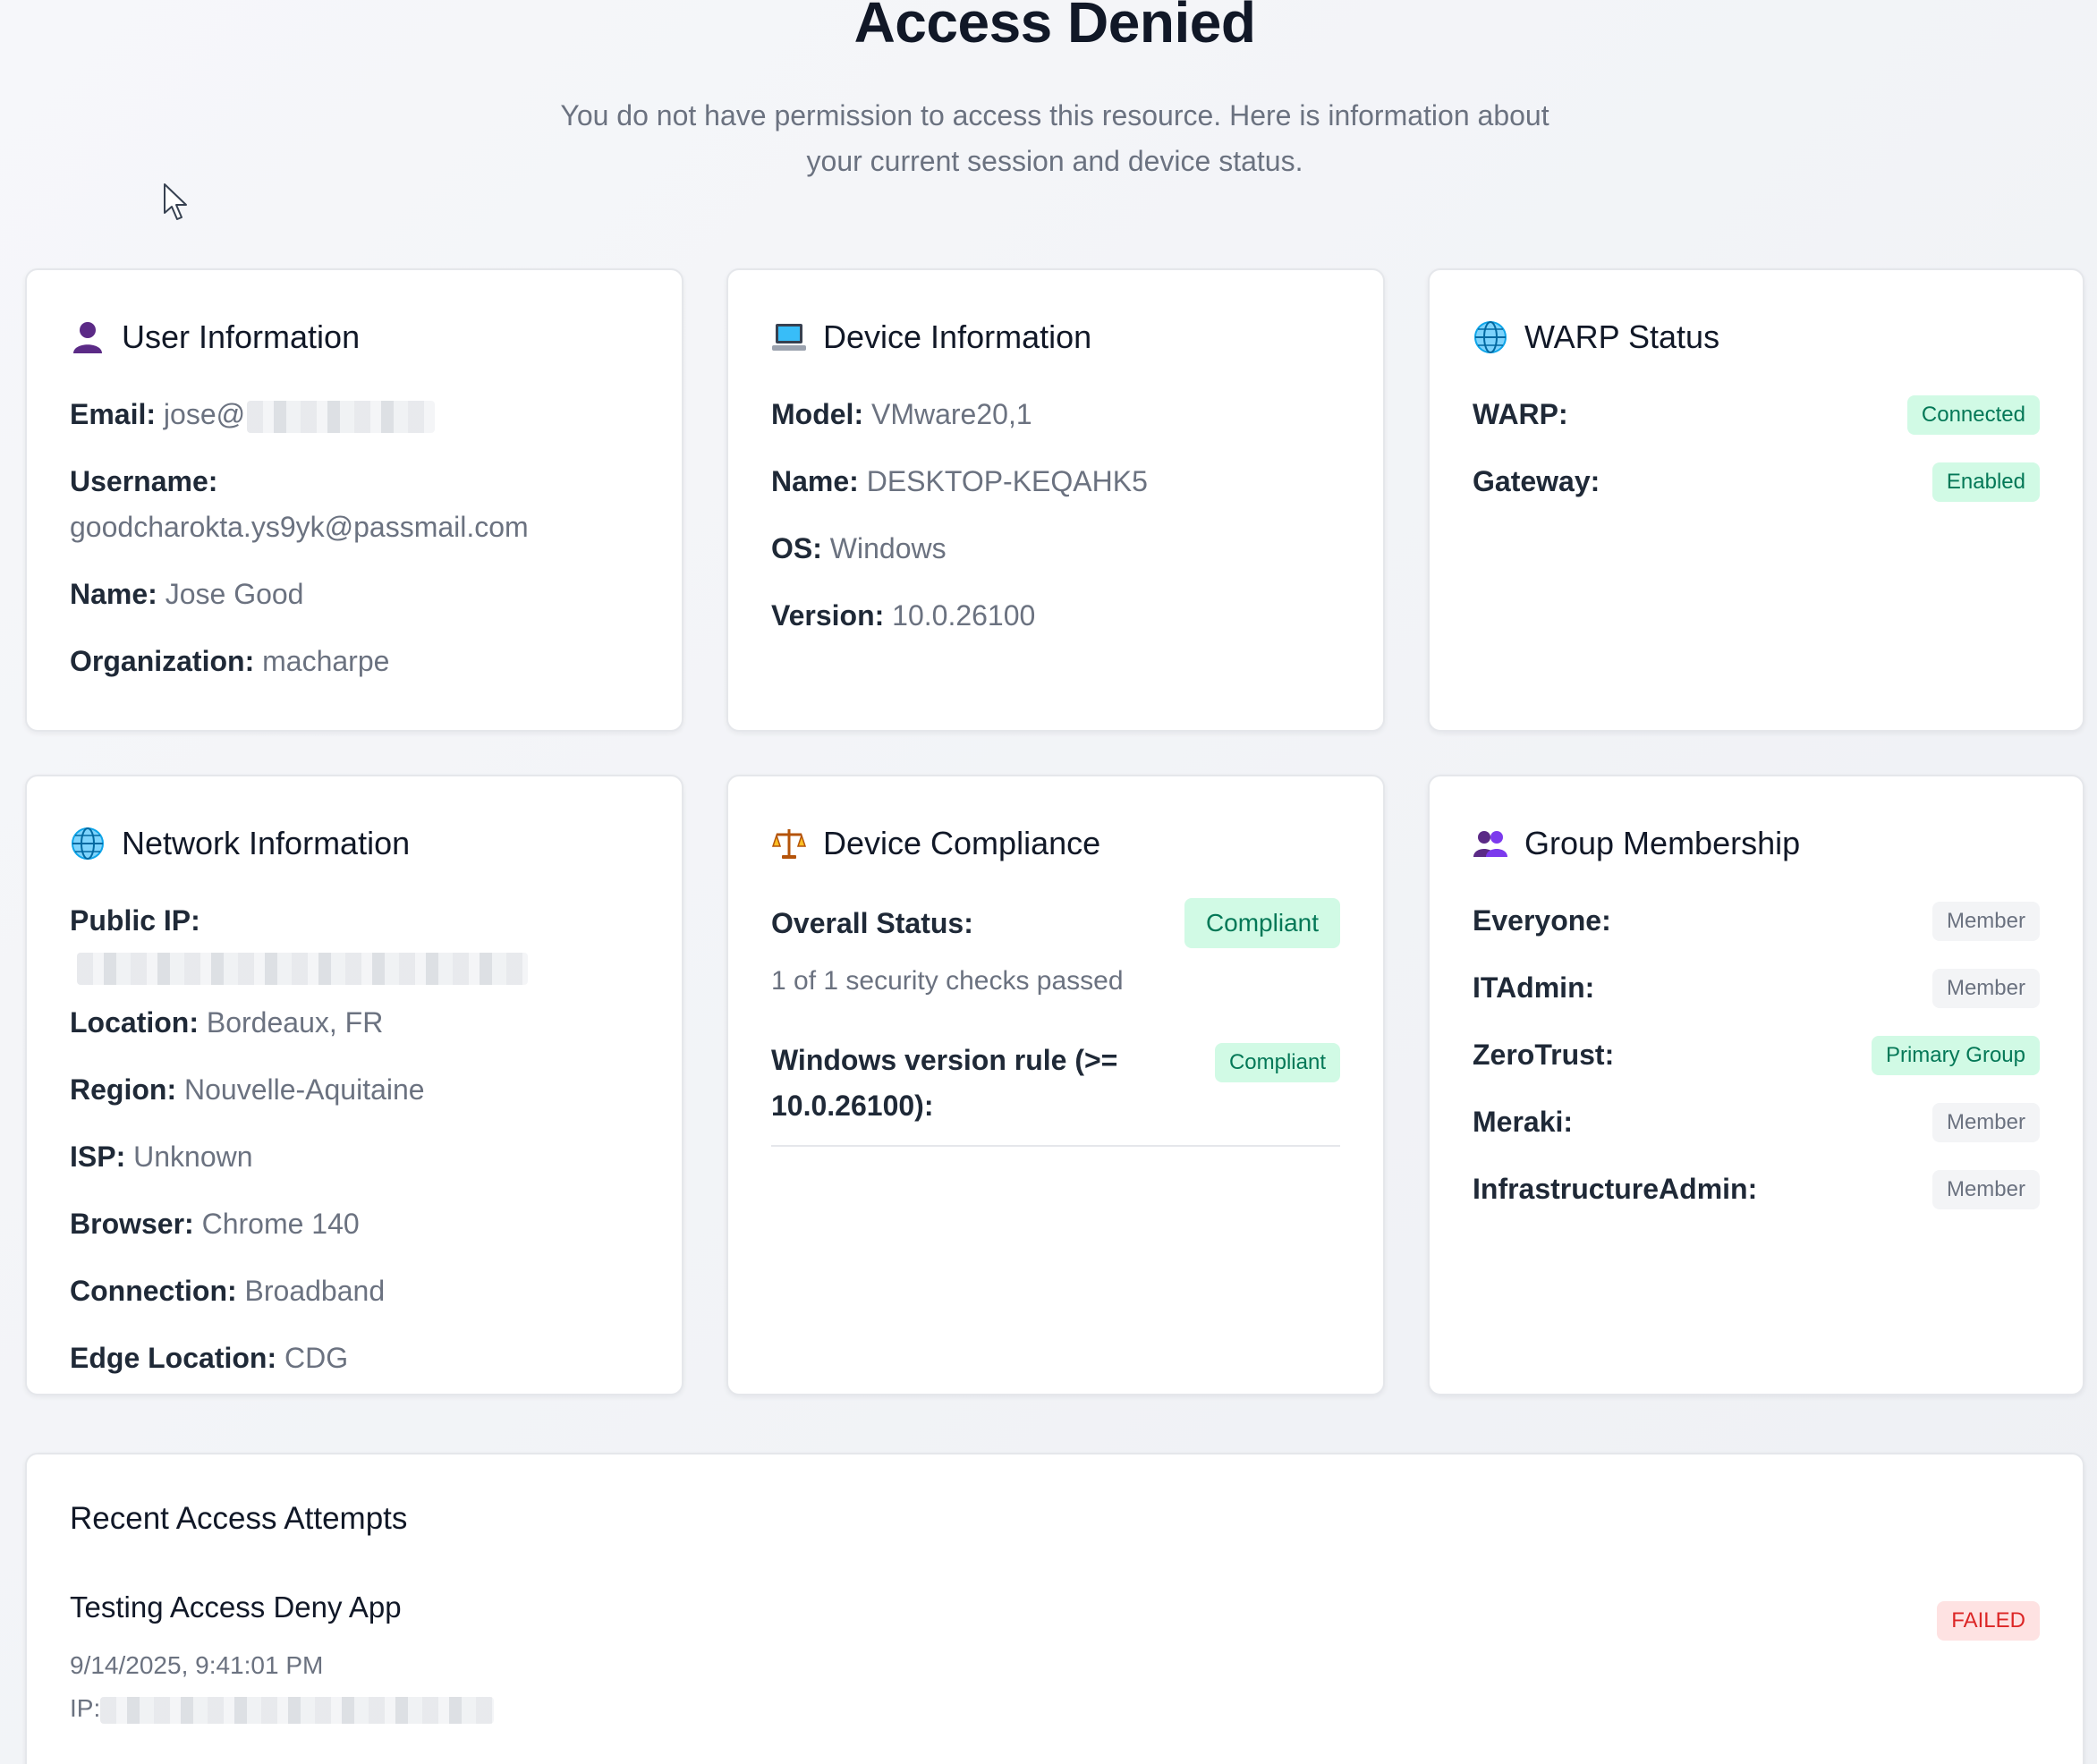 This screenshot has height=1764, width=2097. What do you see at coordinates (266, 843) in the screenshot?
I see `card-title: Network Information` at bounding box center [266, 843].